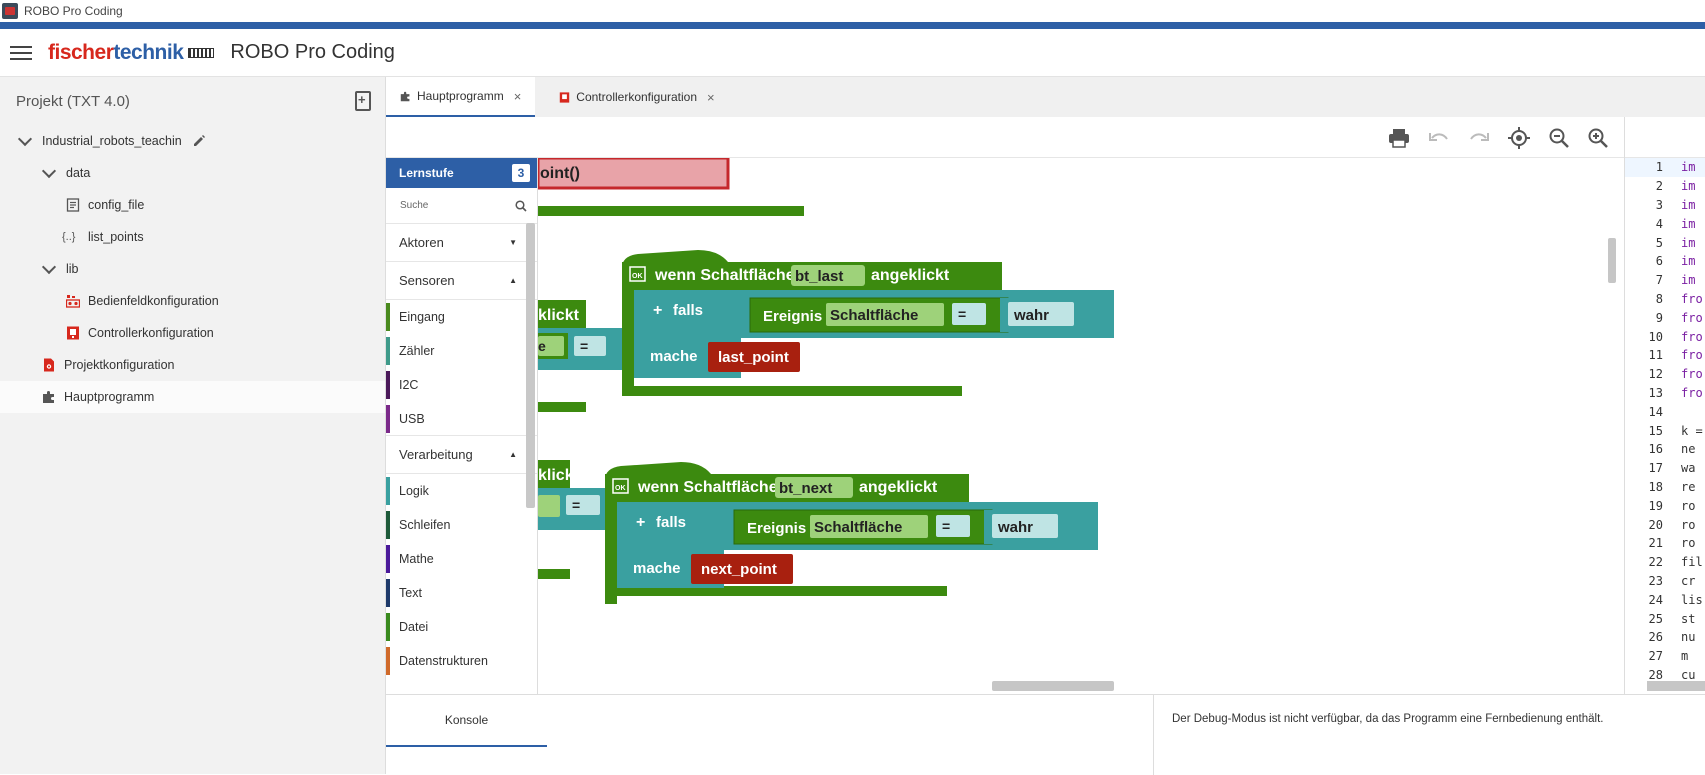 This screenshot has height=775, width=1705. I want to click on tree-item-bedienfeld: Bedienfeldkonfiguration, so click(192, 301).